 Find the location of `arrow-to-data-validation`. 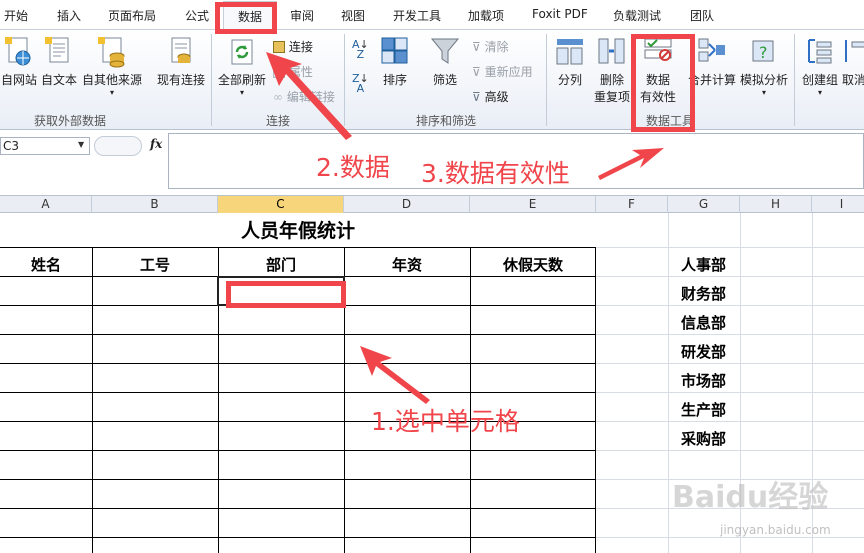

arrow-to-data-validation is located at coordinates (631, 164).